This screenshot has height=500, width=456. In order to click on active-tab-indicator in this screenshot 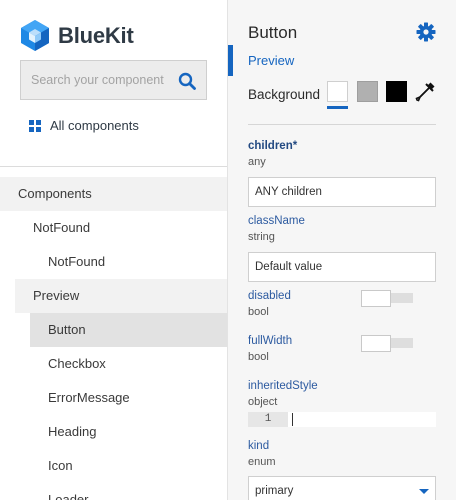, I will do `click(230, 60)`.